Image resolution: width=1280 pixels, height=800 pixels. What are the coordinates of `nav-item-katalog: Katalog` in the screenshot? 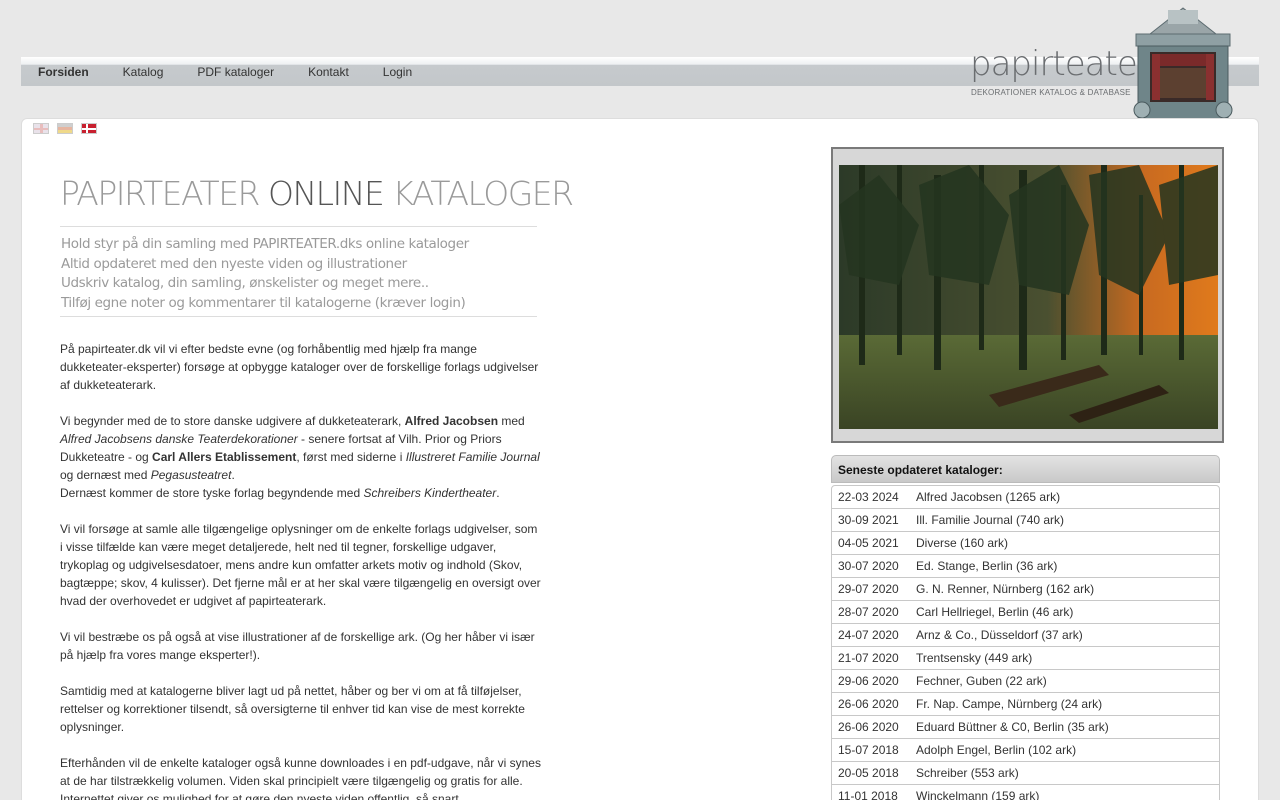 It's located at (143, 71).